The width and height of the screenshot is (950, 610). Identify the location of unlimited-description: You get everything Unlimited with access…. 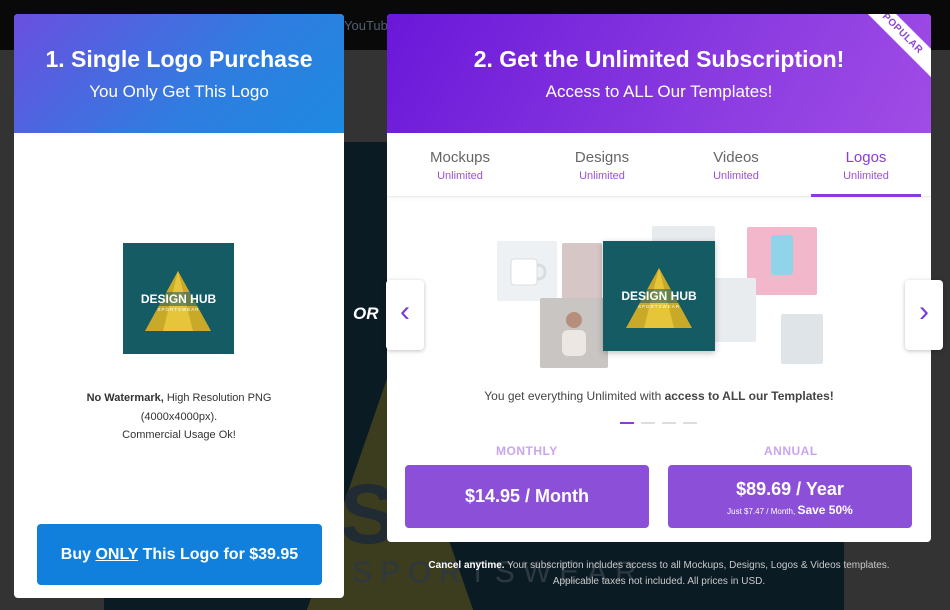
(659, 396).